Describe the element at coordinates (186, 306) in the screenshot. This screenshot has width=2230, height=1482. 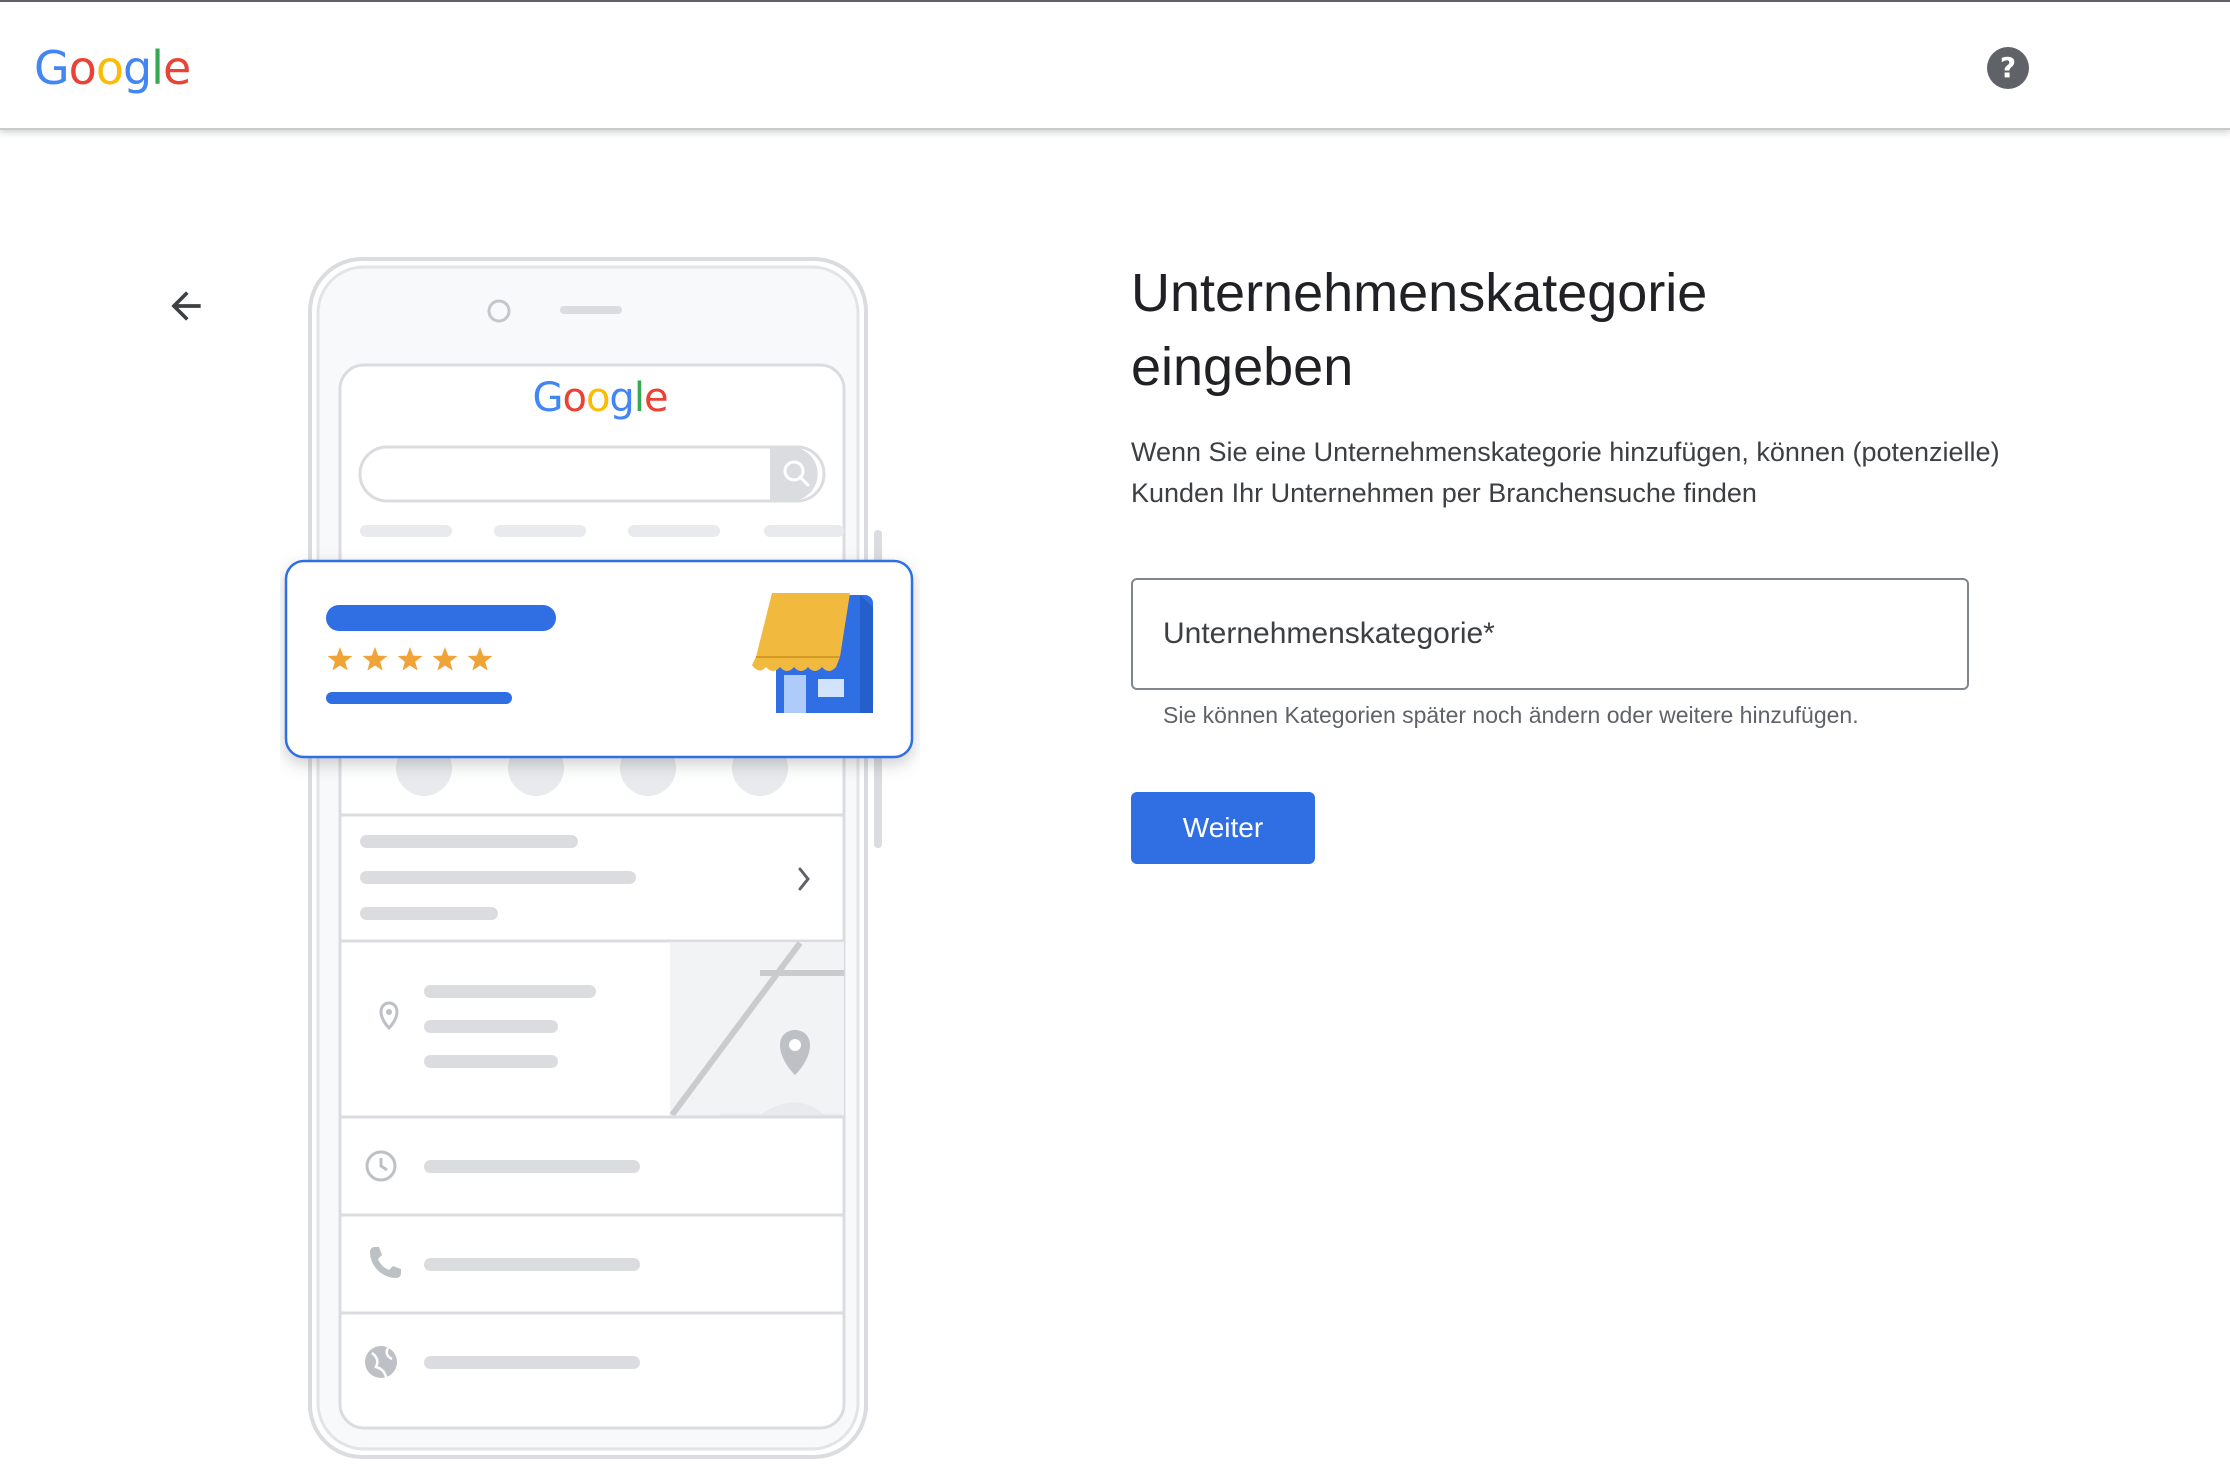
I see `back-arrow-icon` at that location.